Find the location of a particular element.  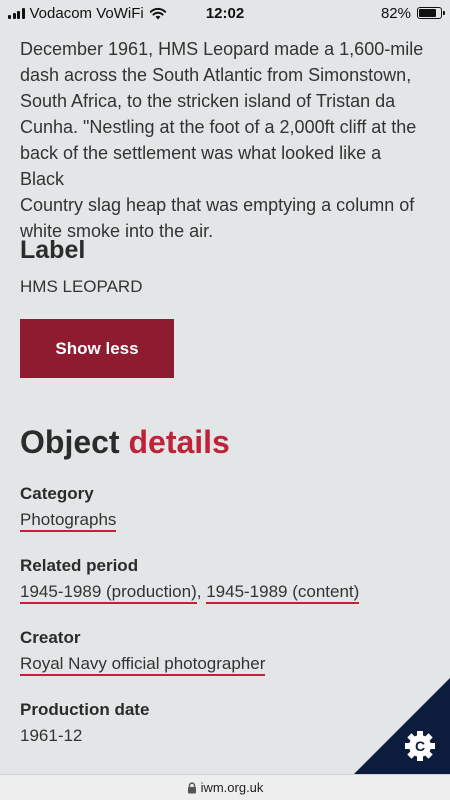

battery-icon is located at coordinates (431, 13).